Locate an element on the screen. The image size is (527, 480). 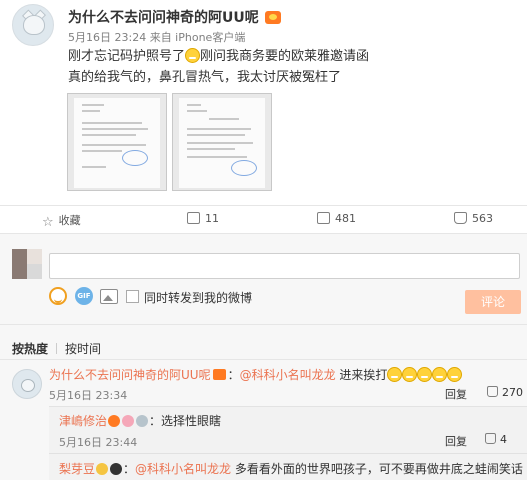
reply-like-button: 4 is located at coordinates (496, 439).